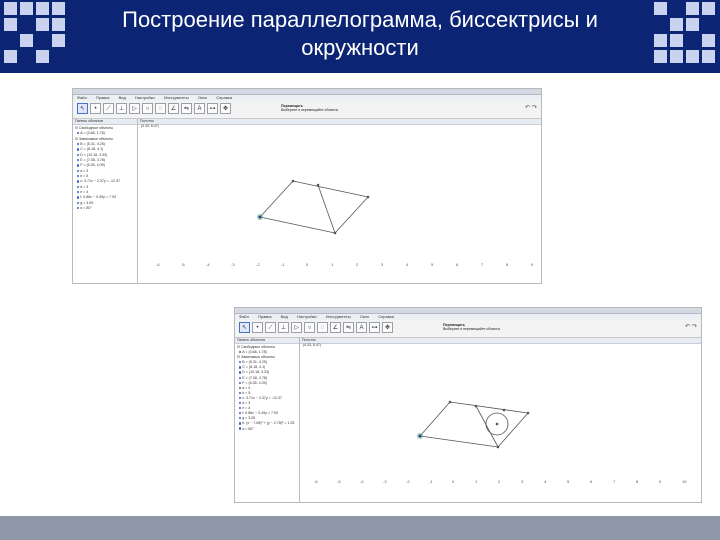 The width and height of the screenshot is (720, 540). What do you see at coordinates (408, 481) in the screenshot?
I see `axis-tick-label: -2` at bounding box center [408, 481].